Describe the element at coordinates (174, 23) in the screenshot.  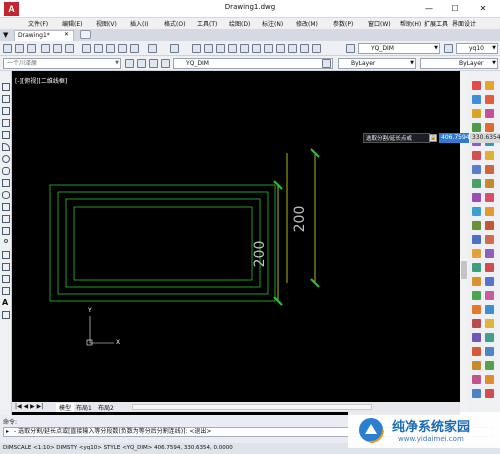
I see `menu-format: 格式(O)` at that location.